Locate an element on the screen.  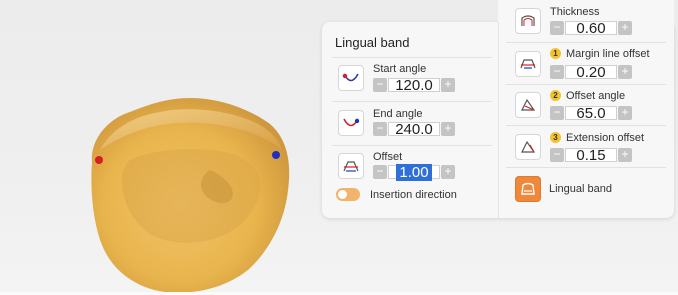
end-angle-input: 240.0 is located at coordinates (414, 129).